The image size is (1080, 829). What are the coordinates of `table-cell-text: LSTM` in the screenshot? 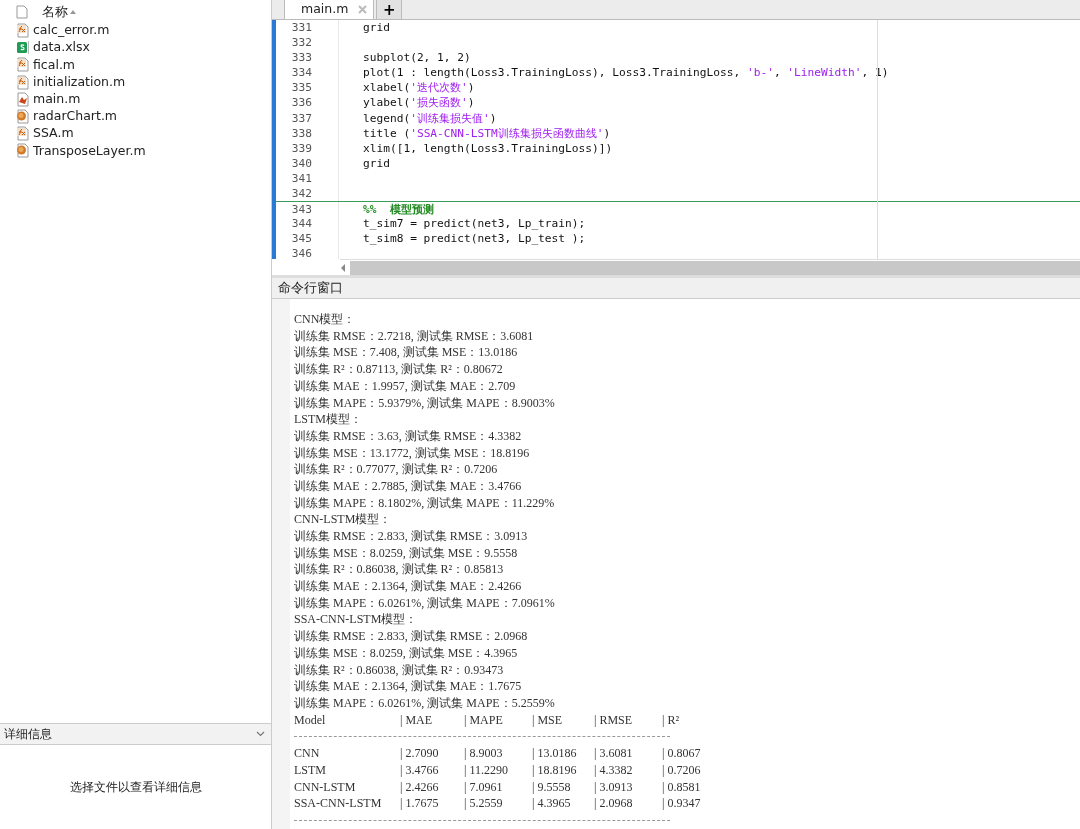 It's located at (310, 770).